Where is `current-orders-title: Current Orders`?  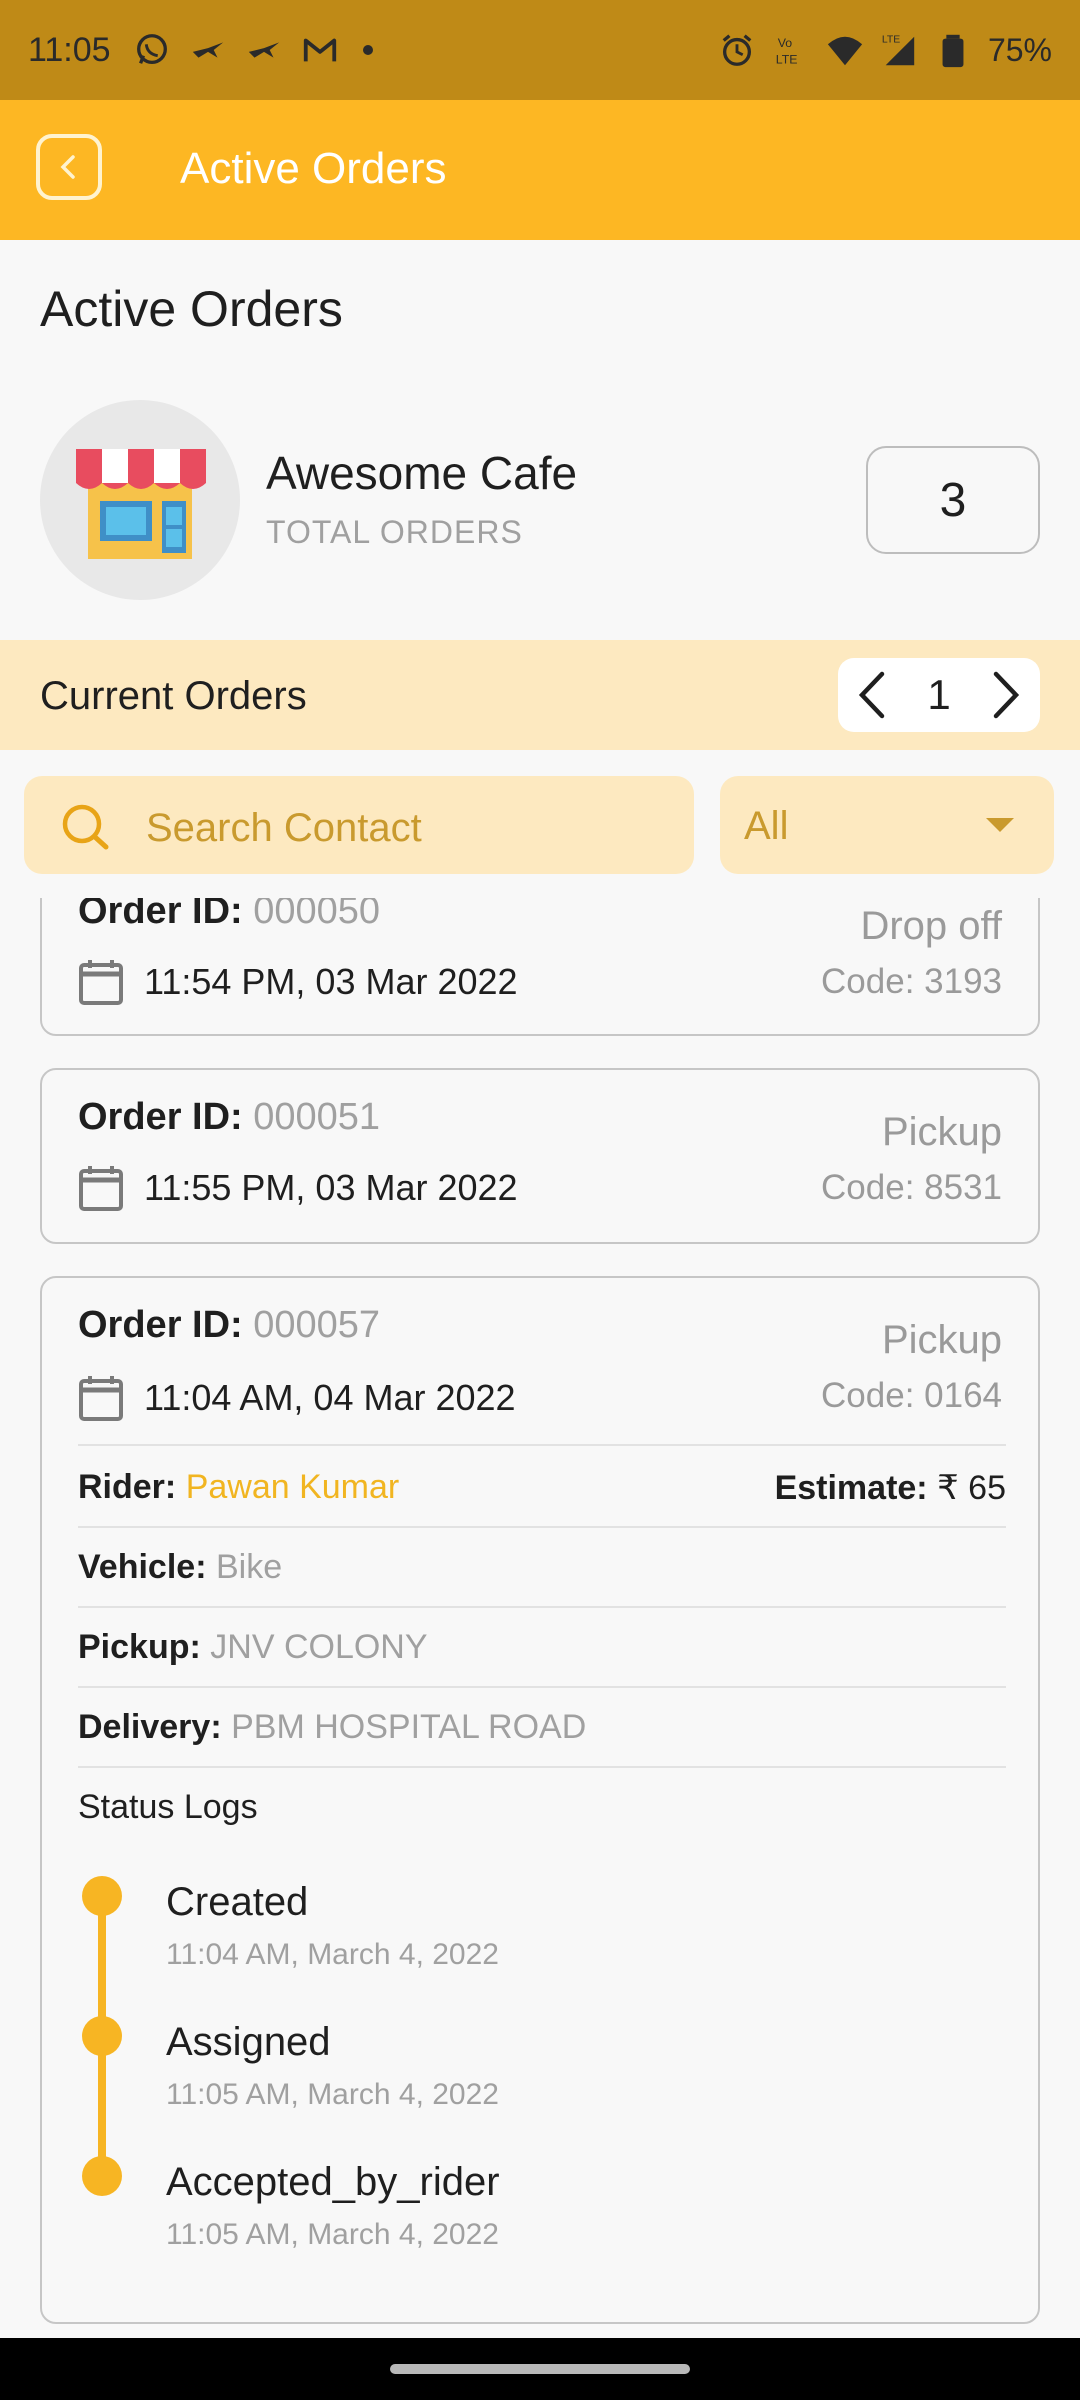 current-orders-title: Current Orders is located at coordinates (173, 696).